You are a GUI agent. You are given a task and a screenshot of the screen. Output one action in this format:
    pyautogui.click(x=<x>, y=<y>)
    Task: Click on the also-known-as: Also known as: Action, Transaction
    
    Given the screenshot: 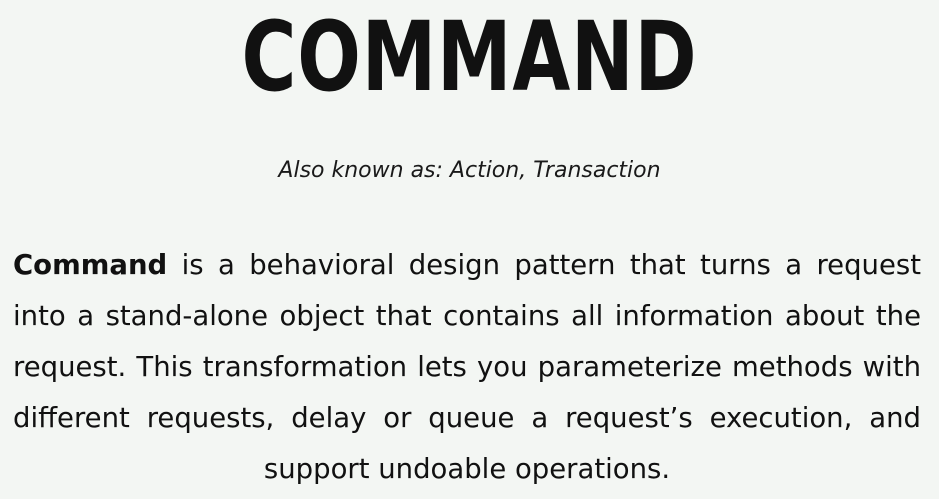 What is the action you would take?
    pyautogui.click(x=469, y=170)
    